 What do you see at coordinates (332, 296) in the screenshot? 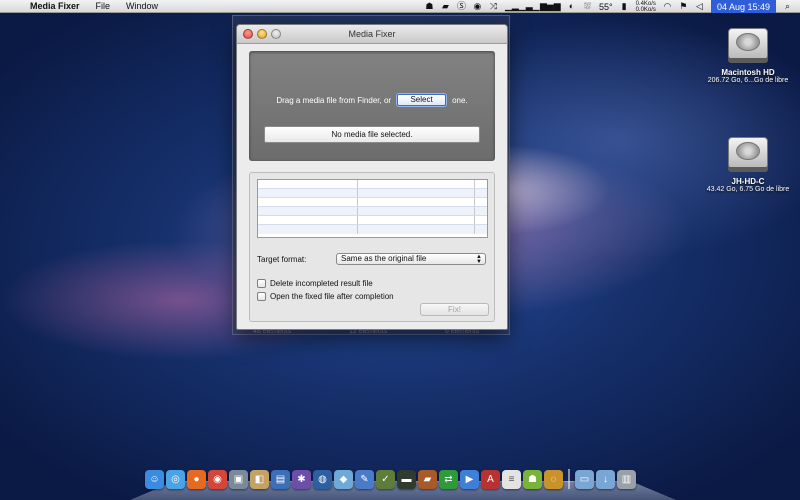
I see `open-fixed-label: Open the fixed file after completion` at bounding box center [332, 296].